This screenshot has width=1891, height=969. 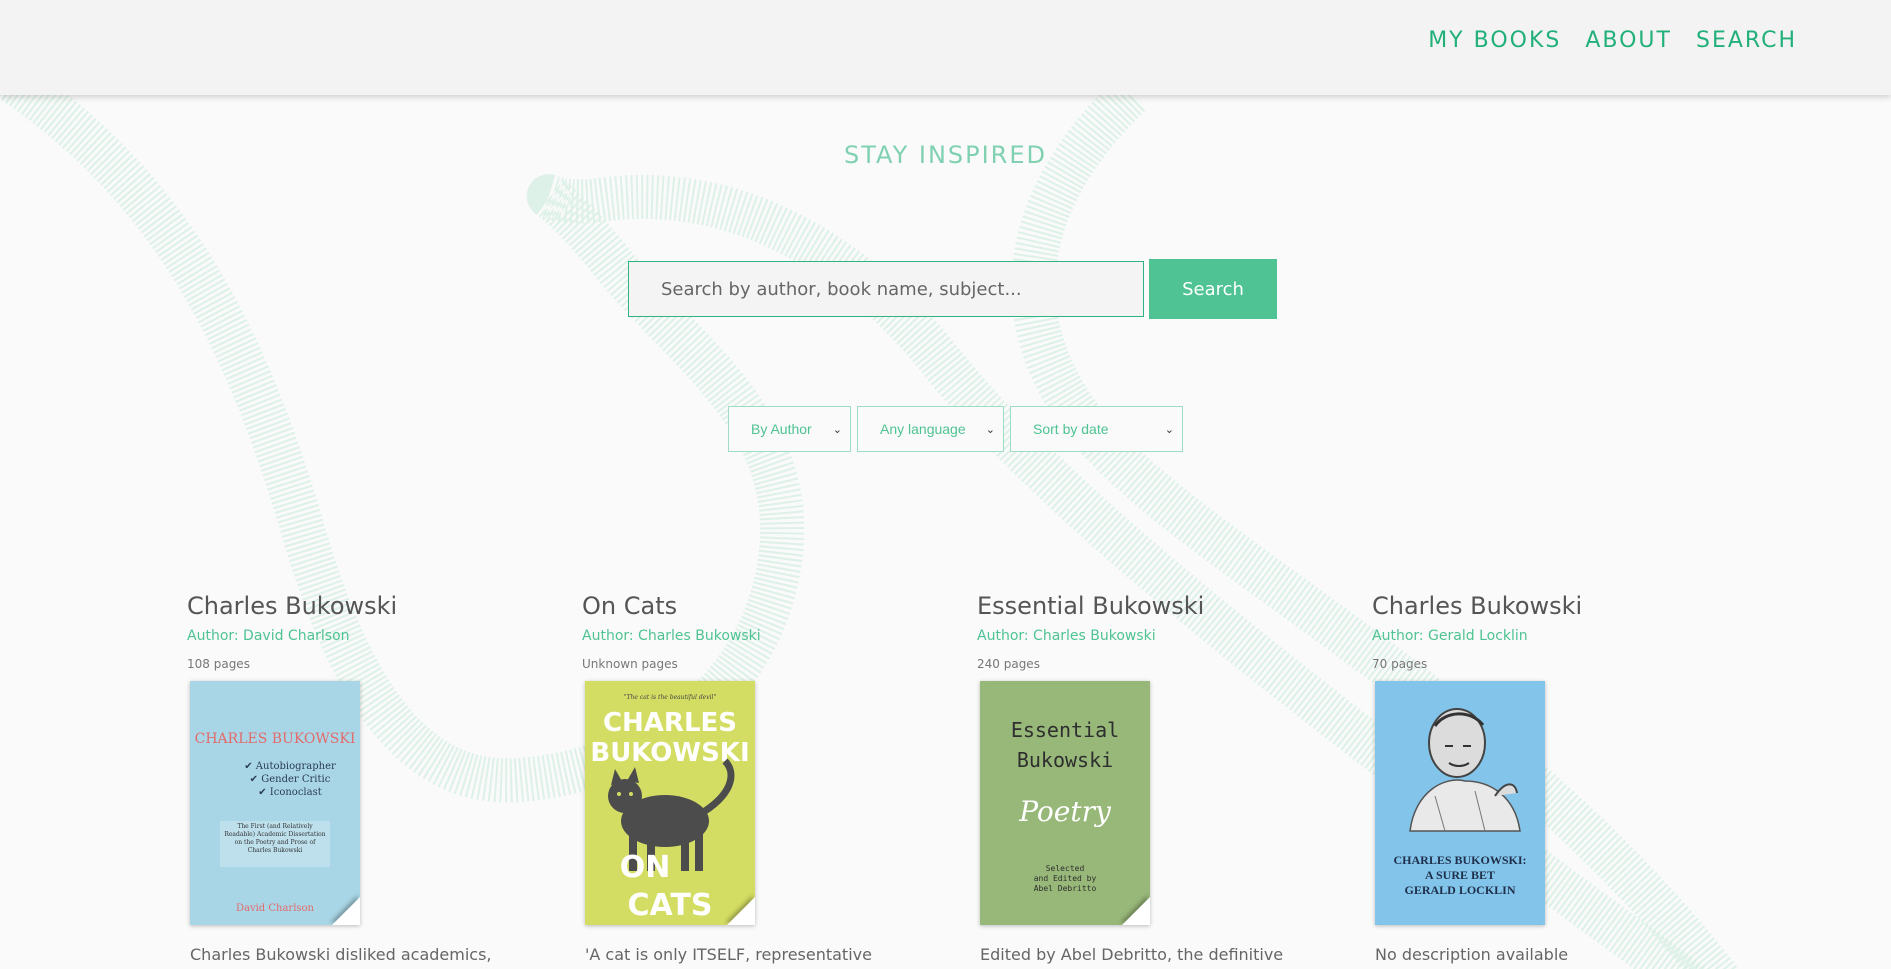 What do you see at coordinates (781, 429) in the screenshot?
I see `filter-type-value: By Author` at bounding box center [781, 429].